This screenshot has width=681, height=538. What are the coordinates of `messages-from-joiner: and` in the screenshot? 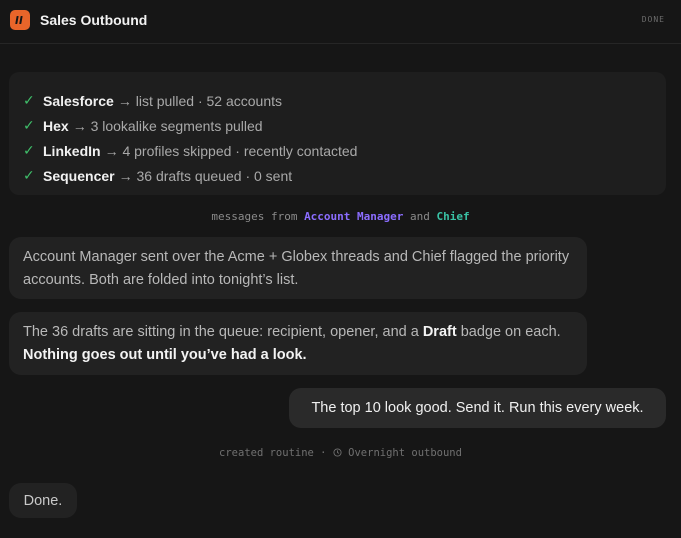 It's located at (420, 216).